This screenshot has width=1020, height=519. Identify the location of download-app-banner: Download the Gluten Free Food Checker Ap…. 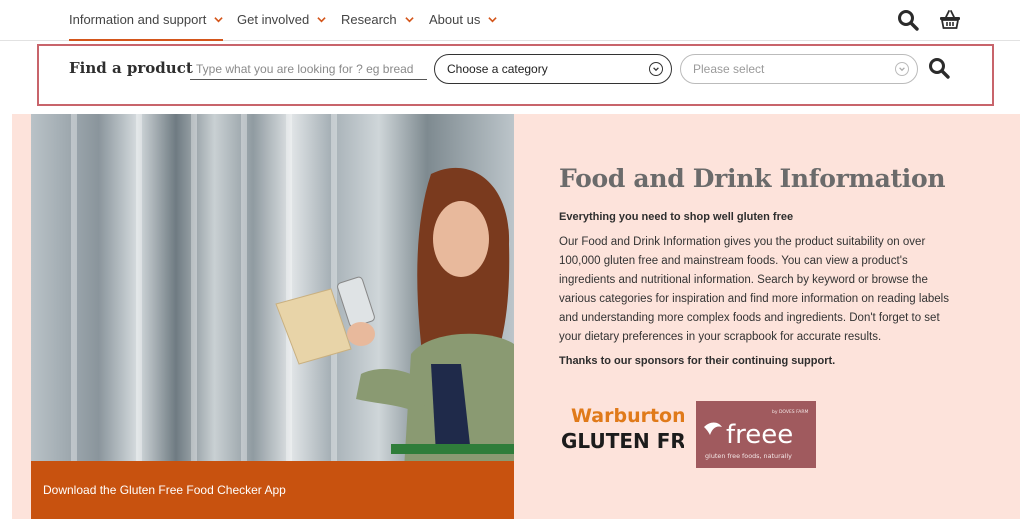
(272, 490).